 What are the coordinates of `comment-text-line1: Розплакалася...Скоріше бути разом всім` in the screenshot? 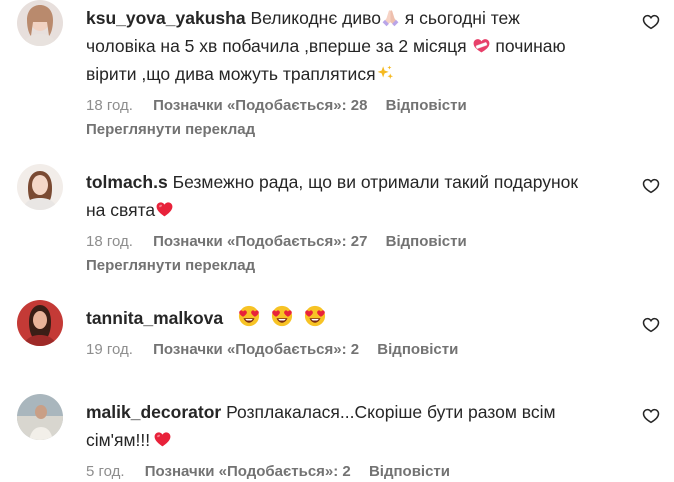 It's located at (391, 412).